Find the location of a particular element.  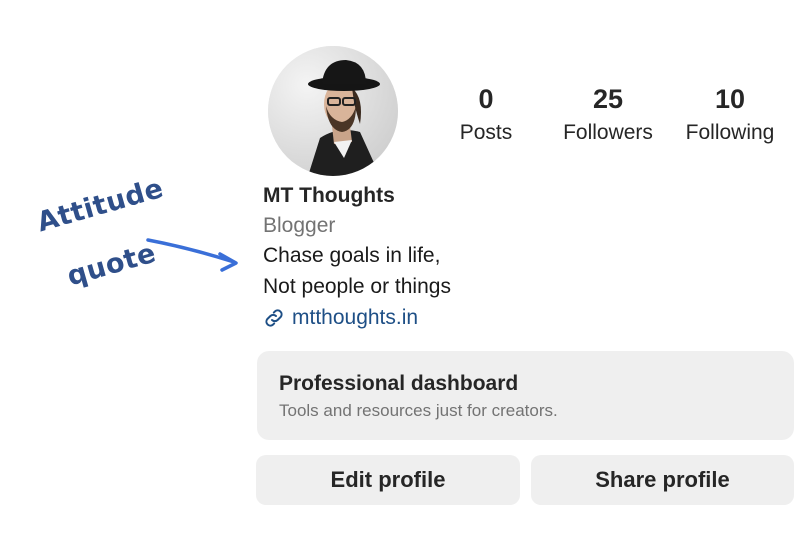

link-icon is located at coordinates (274, 318).